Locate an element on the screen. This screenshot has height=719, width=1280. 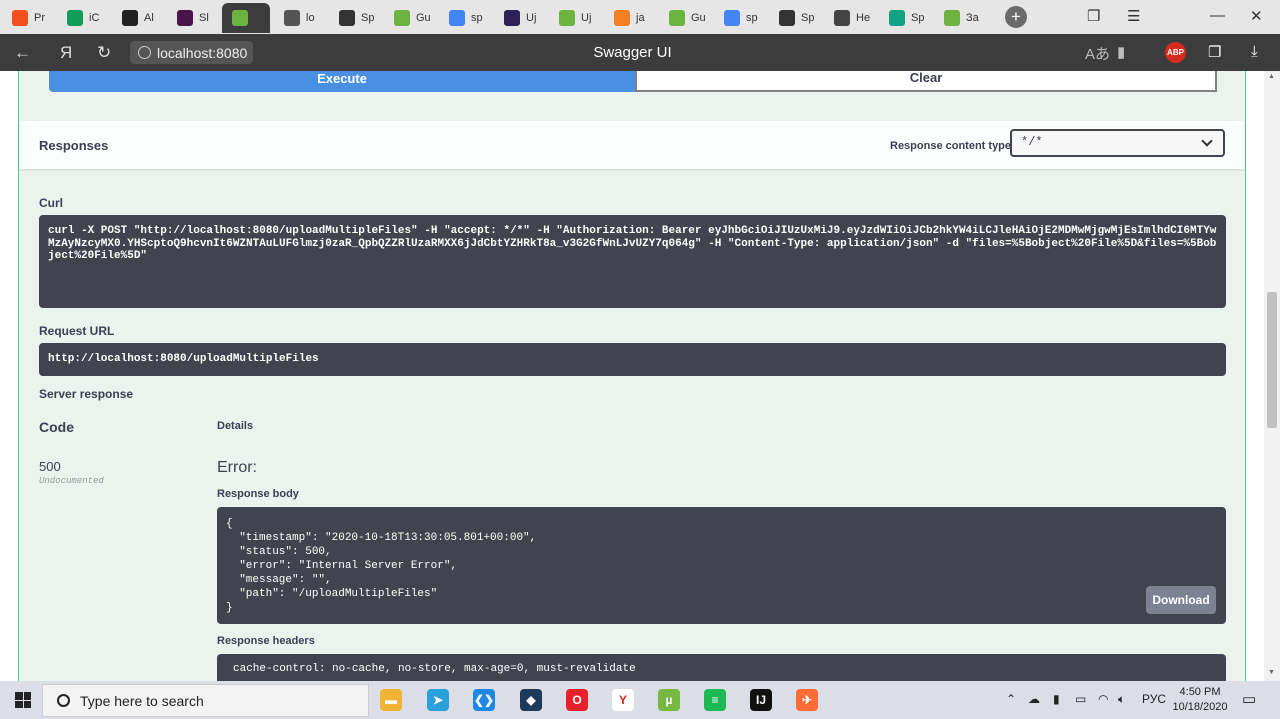
browser-tab: He is located at coordinates (850, 18).